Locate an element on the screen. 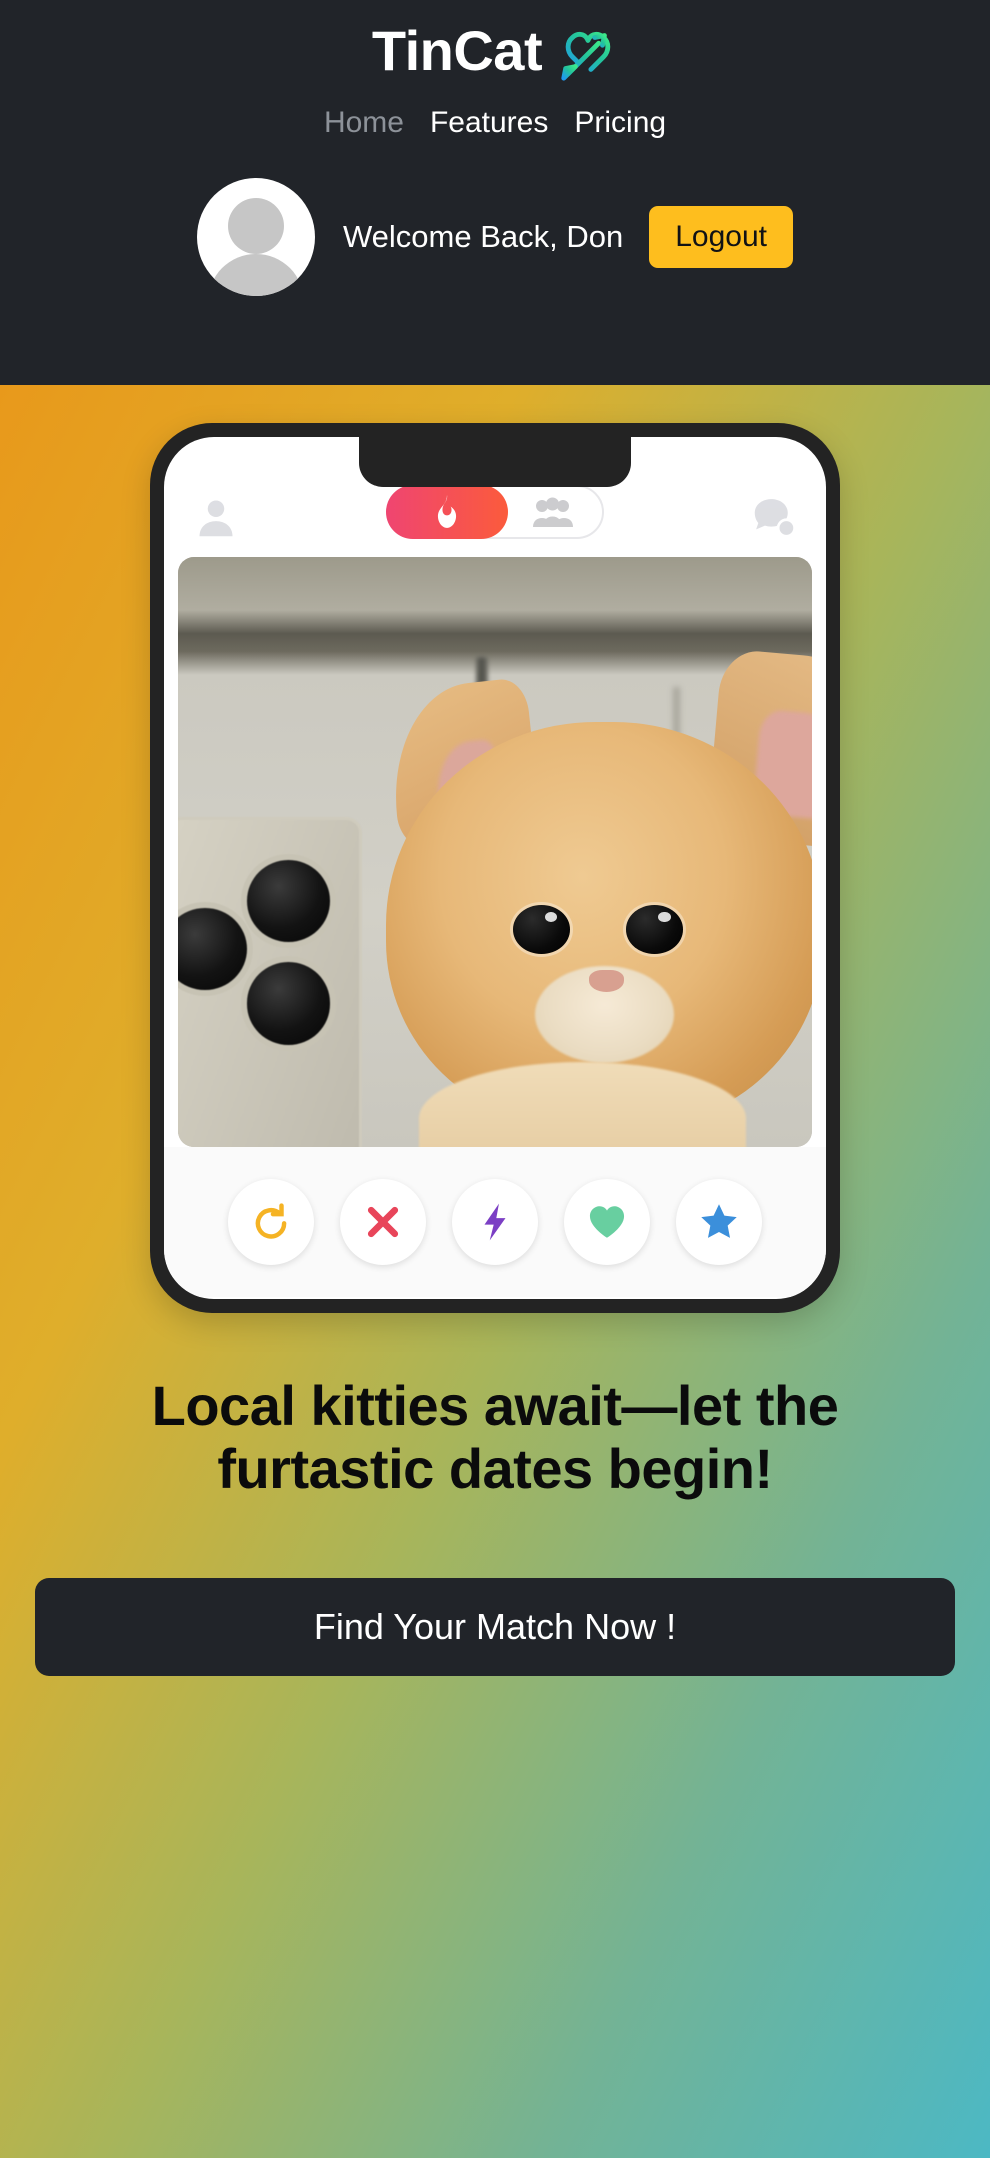 Image resolution: width=990 pixels, height=2158 pixels. people-icon is located at coordinates (553, 512).